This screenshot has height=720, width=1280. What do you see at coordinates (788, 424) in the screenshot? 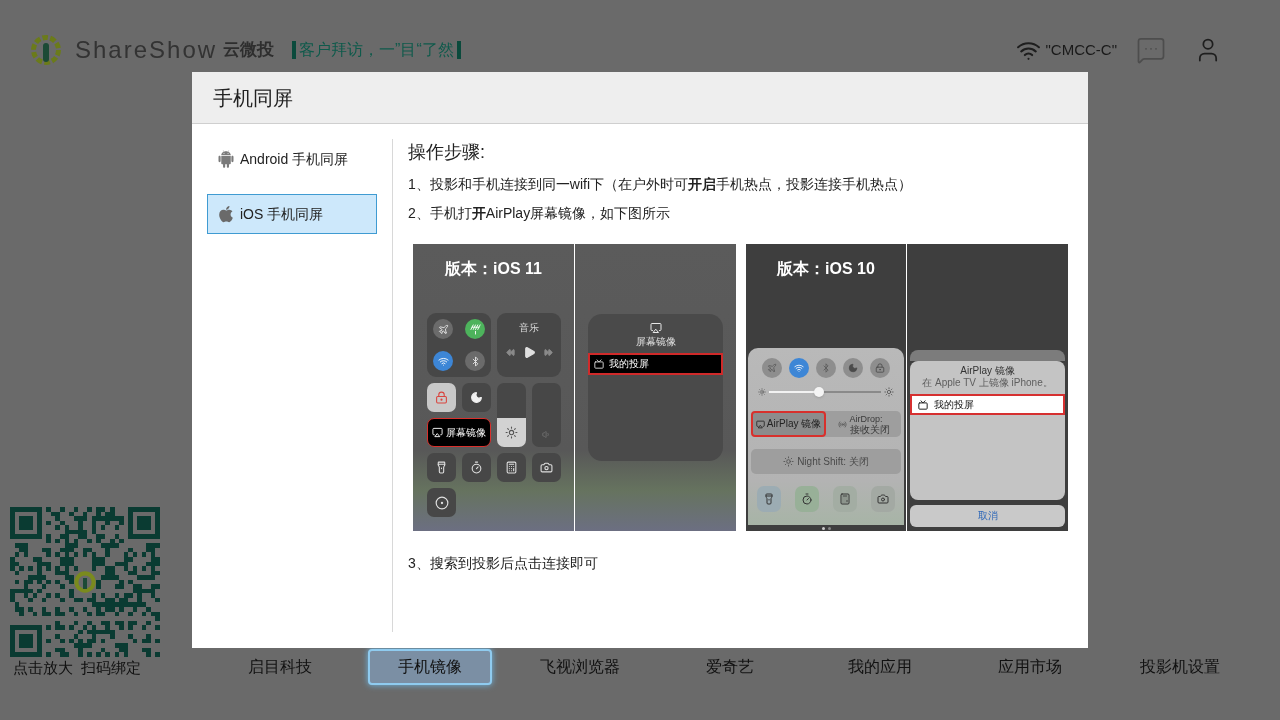
I see `airplay-mirroring-button: AirPlay 镜像` at bounding box center [788, 424].